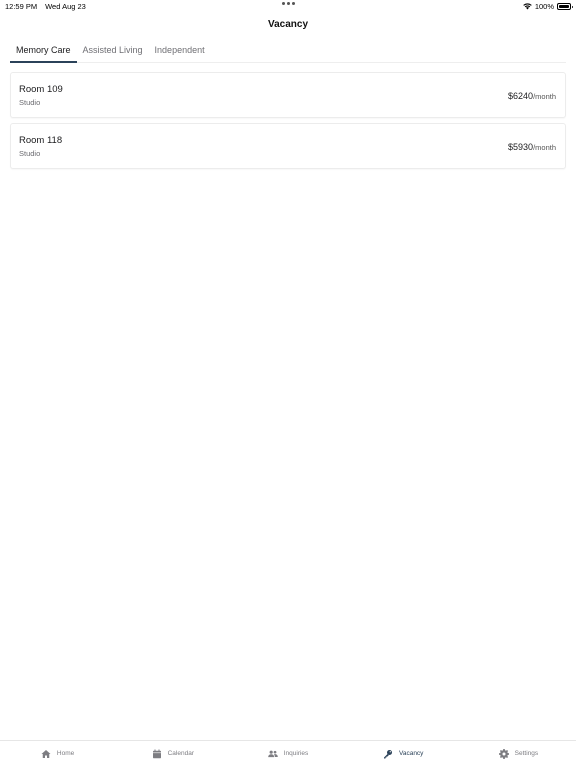 The width and height of the screenshot is (576, 768). I want to click on battery-icon, so click(565, 6).